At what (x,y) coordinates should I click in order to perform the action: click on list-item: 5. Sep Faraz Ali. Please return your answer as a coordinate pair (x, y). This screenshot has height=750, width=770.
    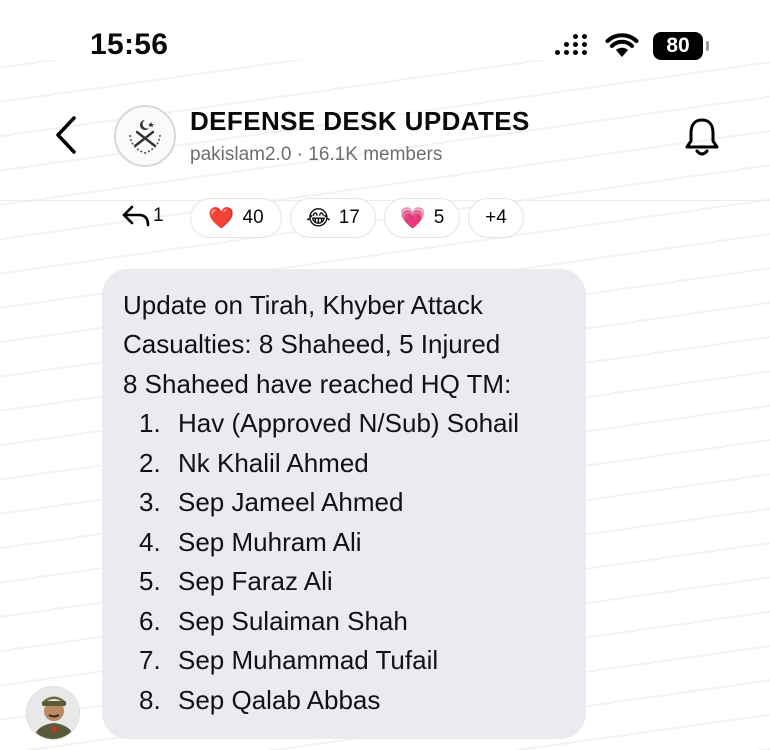
    Looking at the image, I should click on (236, 581).